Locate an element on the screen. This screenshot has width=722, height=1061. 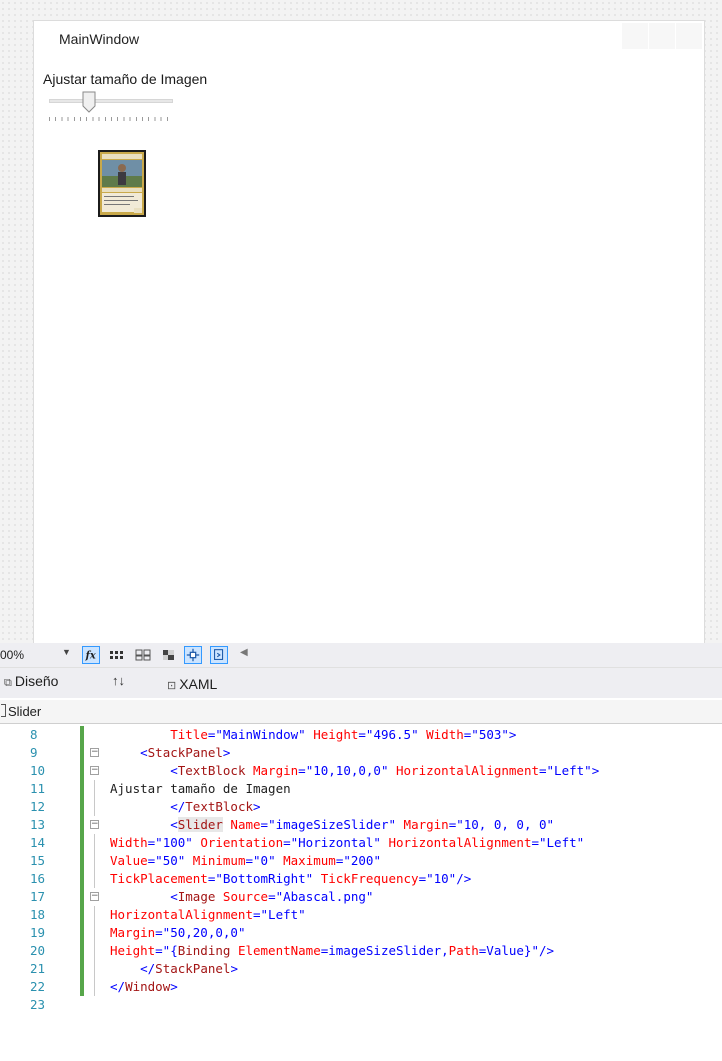
code-text: Ajustar tamaño de Imagen is located at coordinates (200, 789).